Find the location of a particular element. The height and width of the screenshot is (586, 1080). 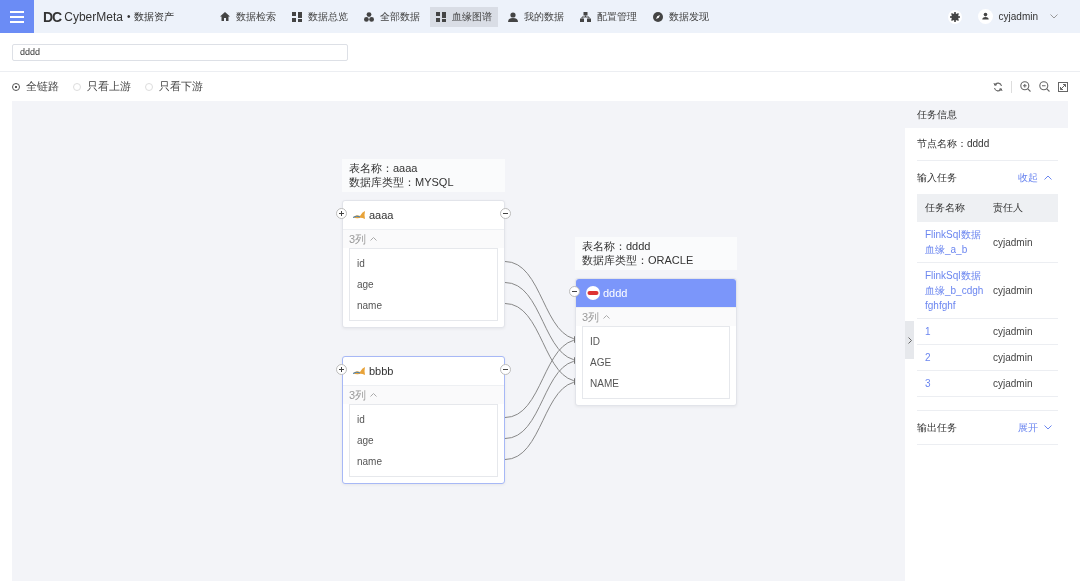

fit-view-icon is located at coordinates (1063, 86).